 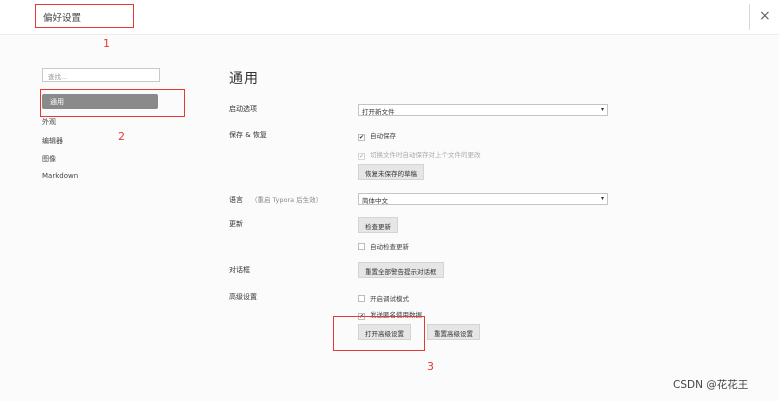 I want to click on language-label-text: 语言, so click(x=236, y=200).